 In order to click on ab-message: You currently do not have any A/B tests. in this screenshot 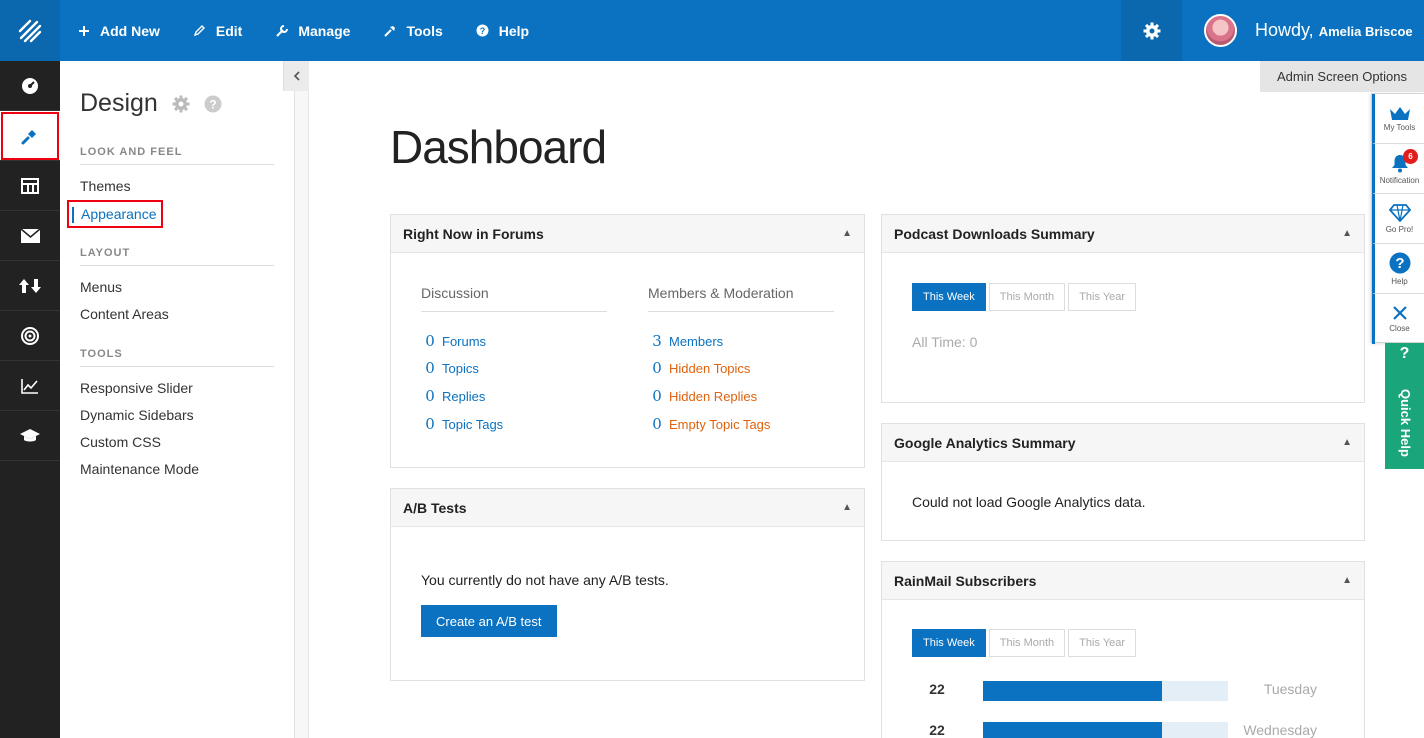, I will do `click(545, 580)`.